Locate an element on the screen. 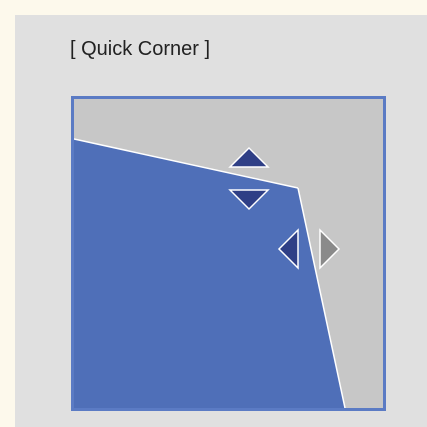 The height and width of the screenshot is (427, 427). move-right-arrow is located at coordinates (330, 249).